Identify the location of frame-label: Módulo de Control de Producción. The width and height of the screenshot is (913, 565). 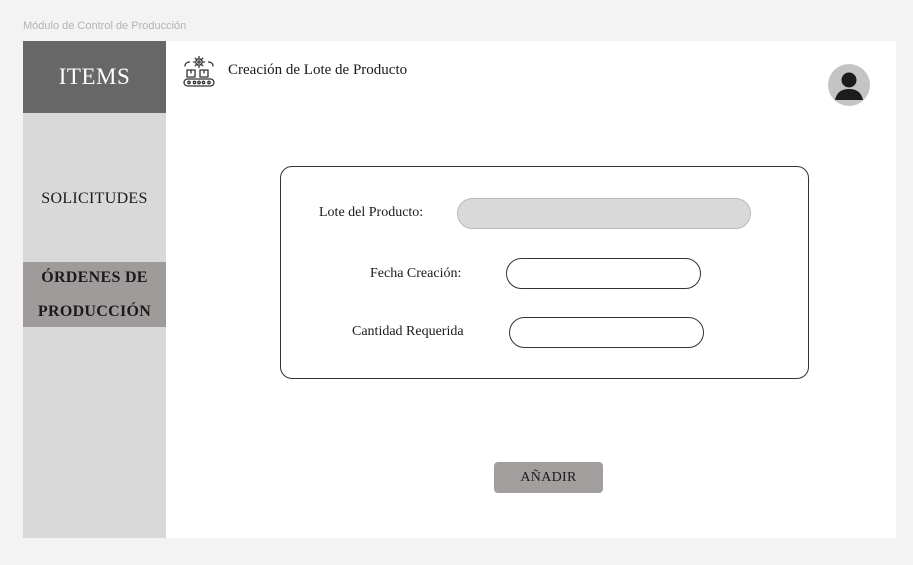
(105, 26).